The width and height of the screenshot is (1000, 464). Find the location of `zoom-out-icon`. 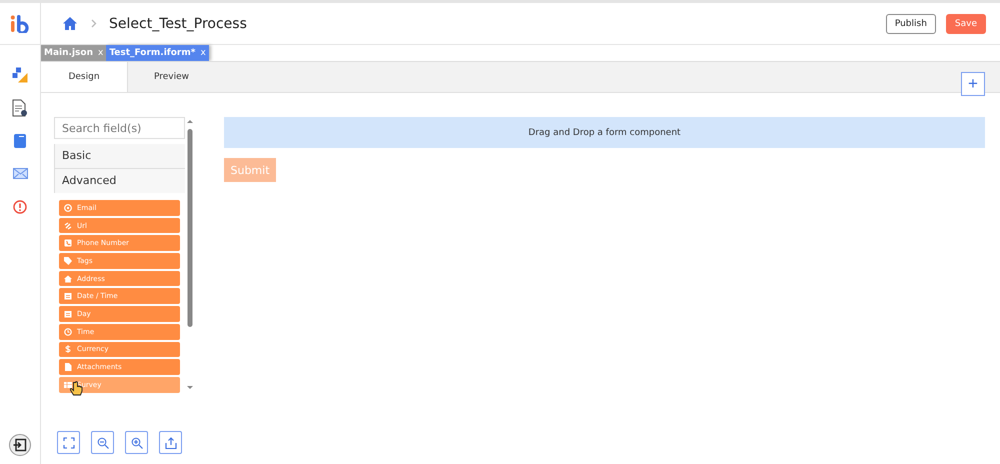

zoom-out-icon is located at coordinates (102, 442).